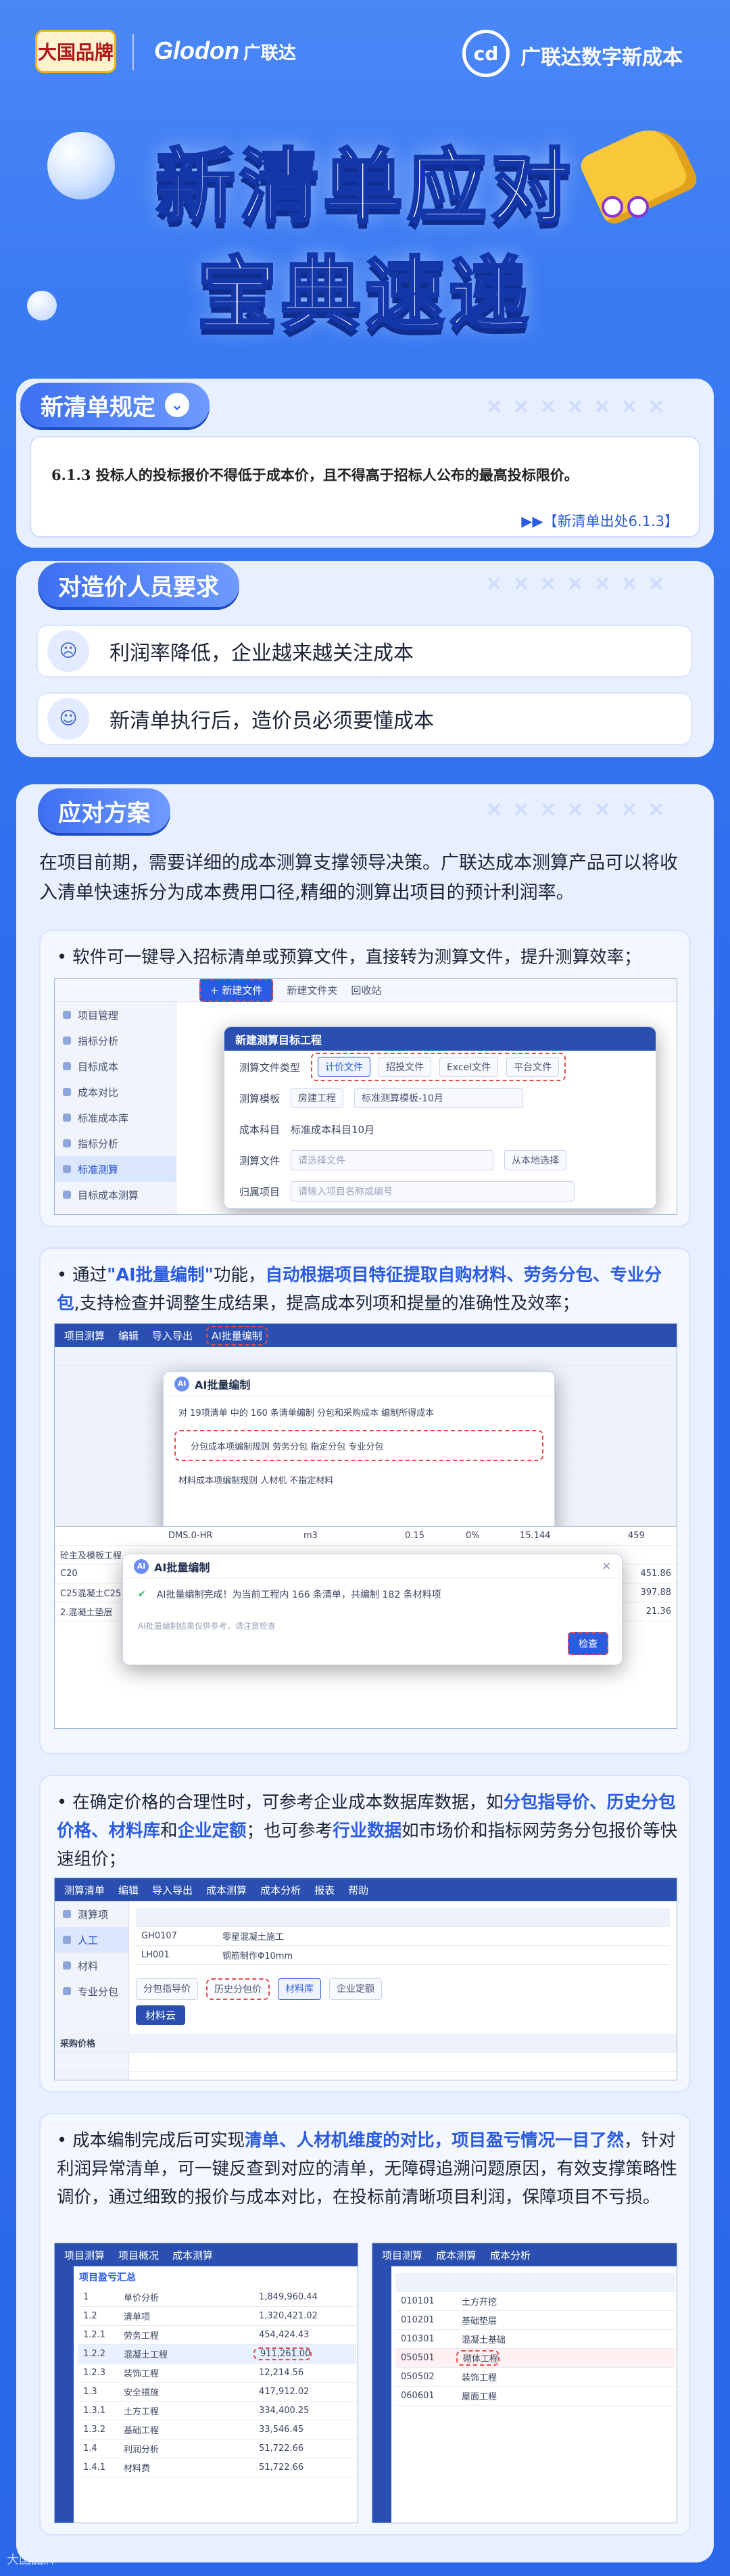 The image size is (730, 2576). What do you see at coordinates (359, 1479) in the screenshot?
I see `material-rule-row: 材料成本项编制规则 人材机 不指定材料` at bounding box center [359, 1479].